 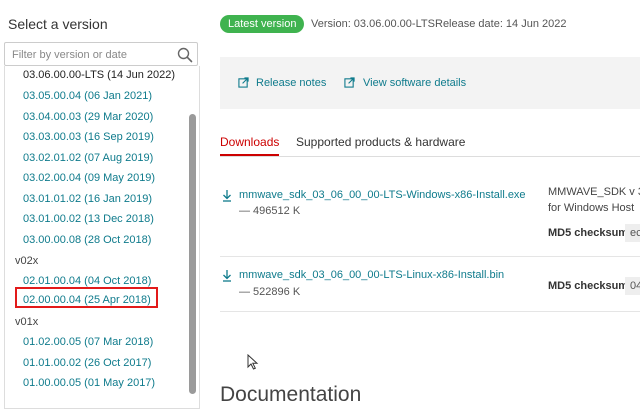 I want to click on version-filter, so click(x=101, y=54).